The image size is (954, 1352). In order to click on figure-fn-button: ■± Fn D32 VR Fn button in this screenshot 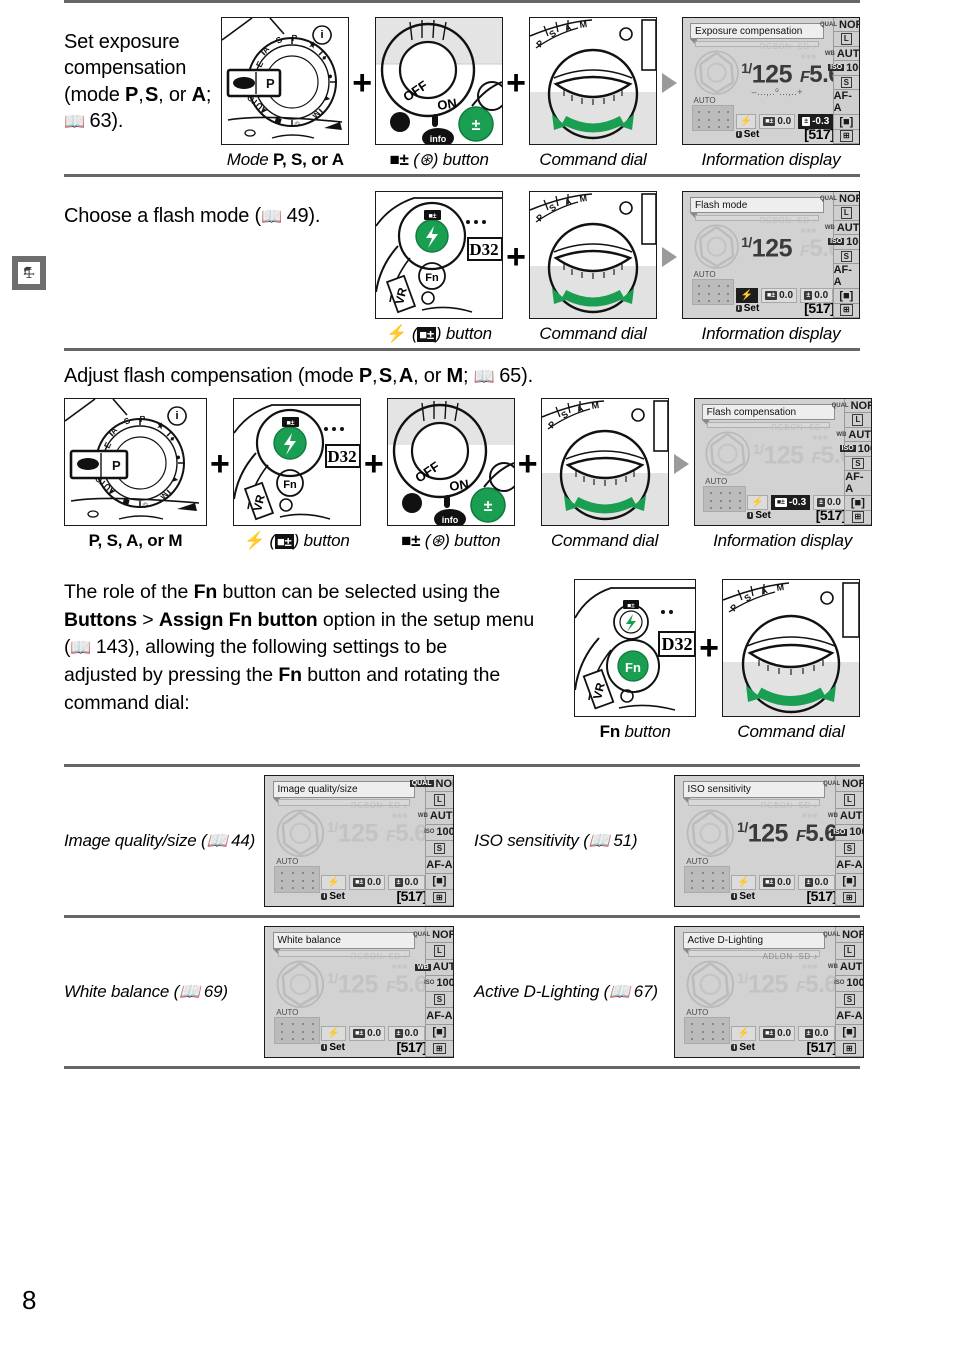, I will do `click(635, 660)`.